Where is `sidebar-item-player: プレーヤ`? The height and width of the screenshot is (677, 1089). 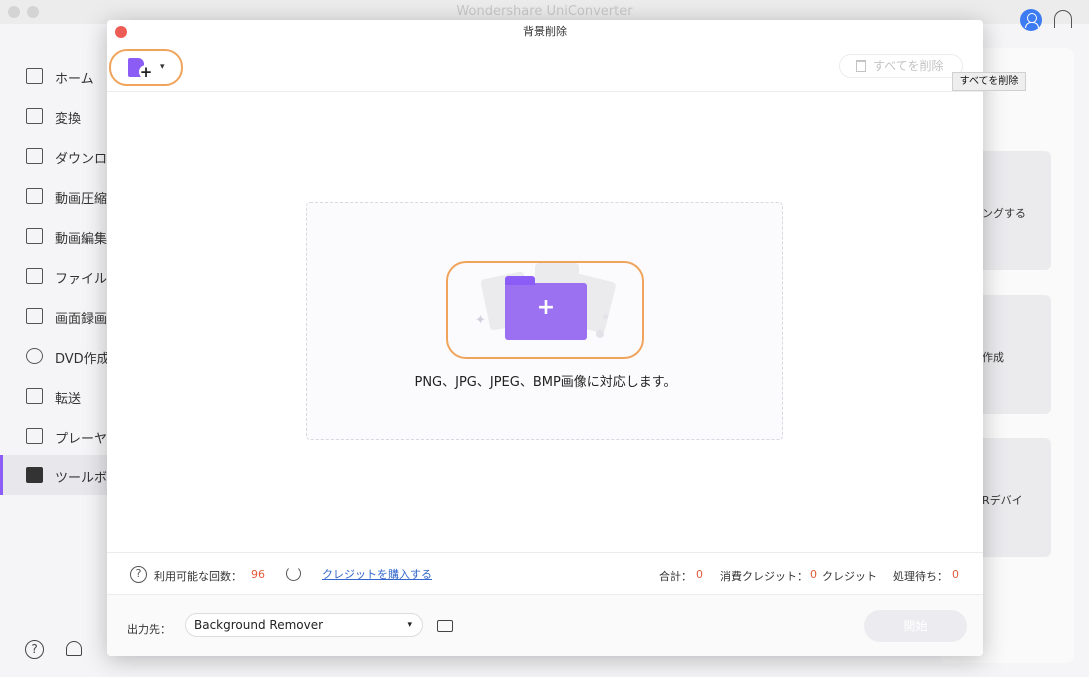
sidebar-item-player: プレーヤ is located at coordinates (55, 436).